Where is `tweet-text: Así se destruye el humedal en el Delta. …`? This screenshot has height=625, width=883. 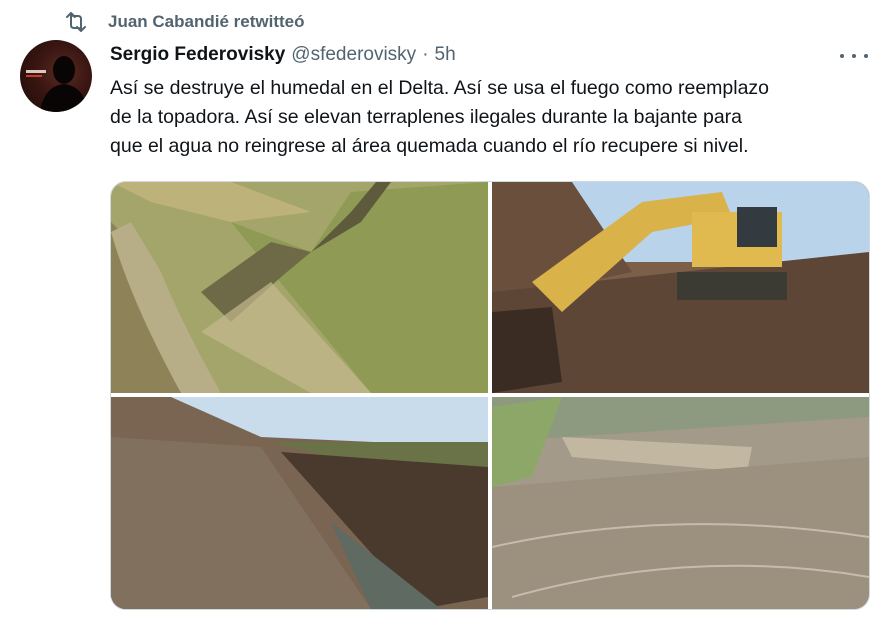
tweet-text: Así se destruye el humedal en el Delta. … is located at coordinates (490, 117).